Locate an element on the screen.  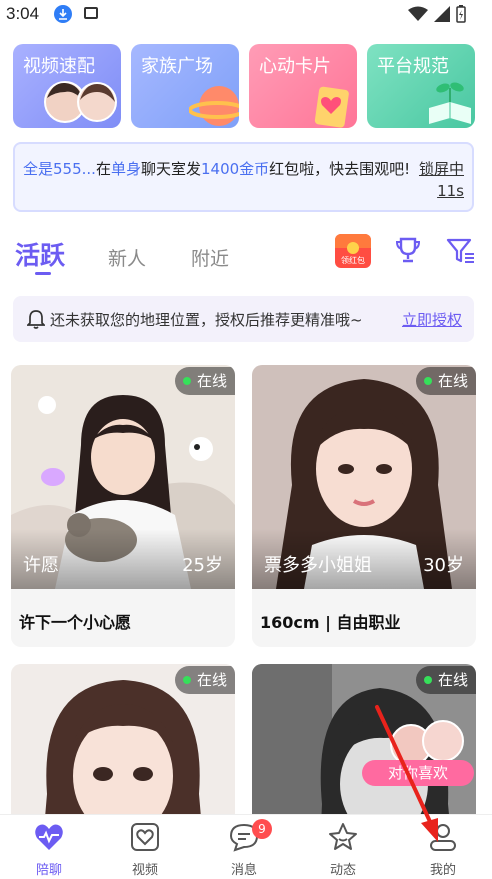
like-badge: 对你喜欢 is located at coordinates (418, 773).